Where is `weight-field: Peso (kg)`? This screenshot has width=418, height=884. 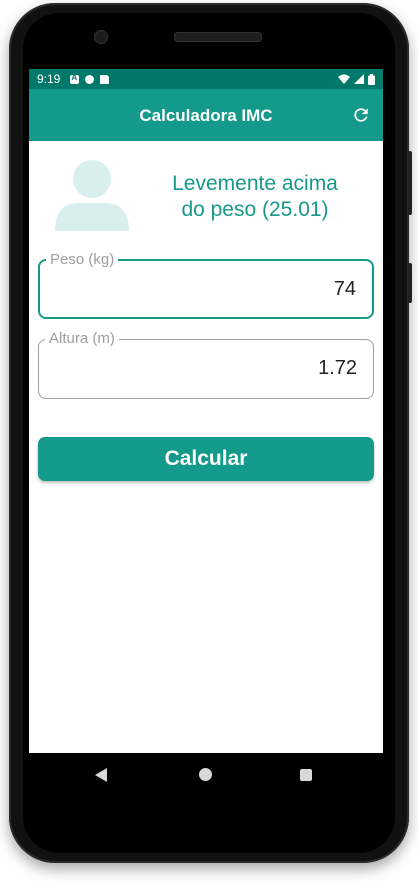
weight-field: Peso (kg) is located at coordinates (206, 285).